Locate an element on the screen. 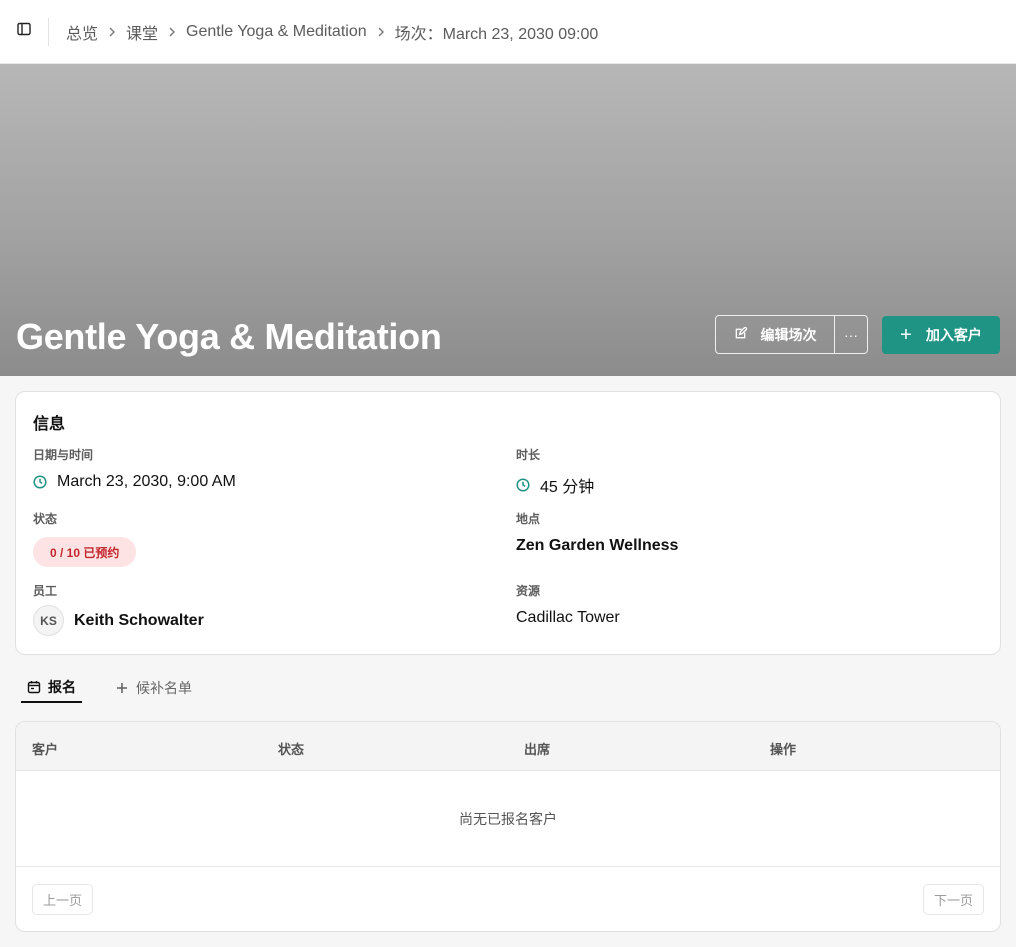  tabs: 报名 候补名单 is located at coordinates (109, 687).